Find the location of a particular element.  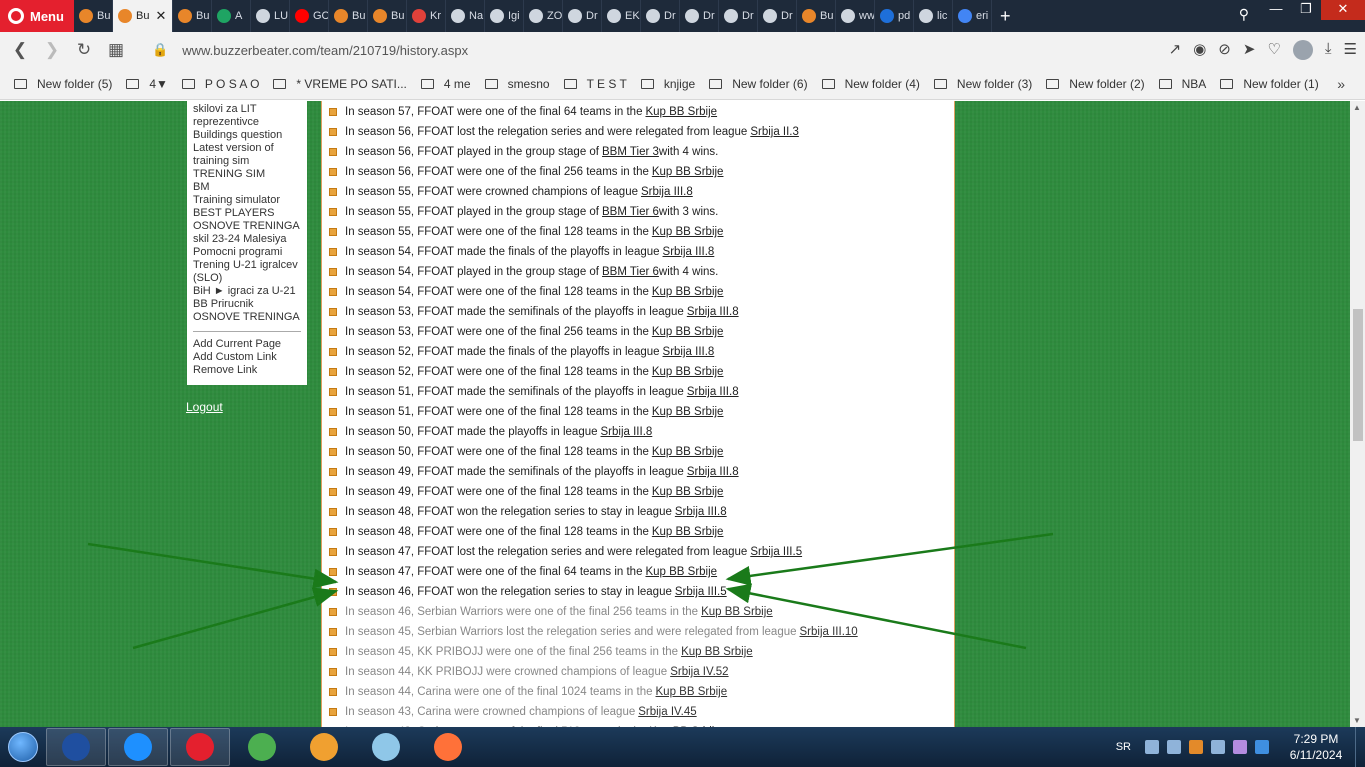

league-link: Srbija II.3 is located at coordinates (774, 132).